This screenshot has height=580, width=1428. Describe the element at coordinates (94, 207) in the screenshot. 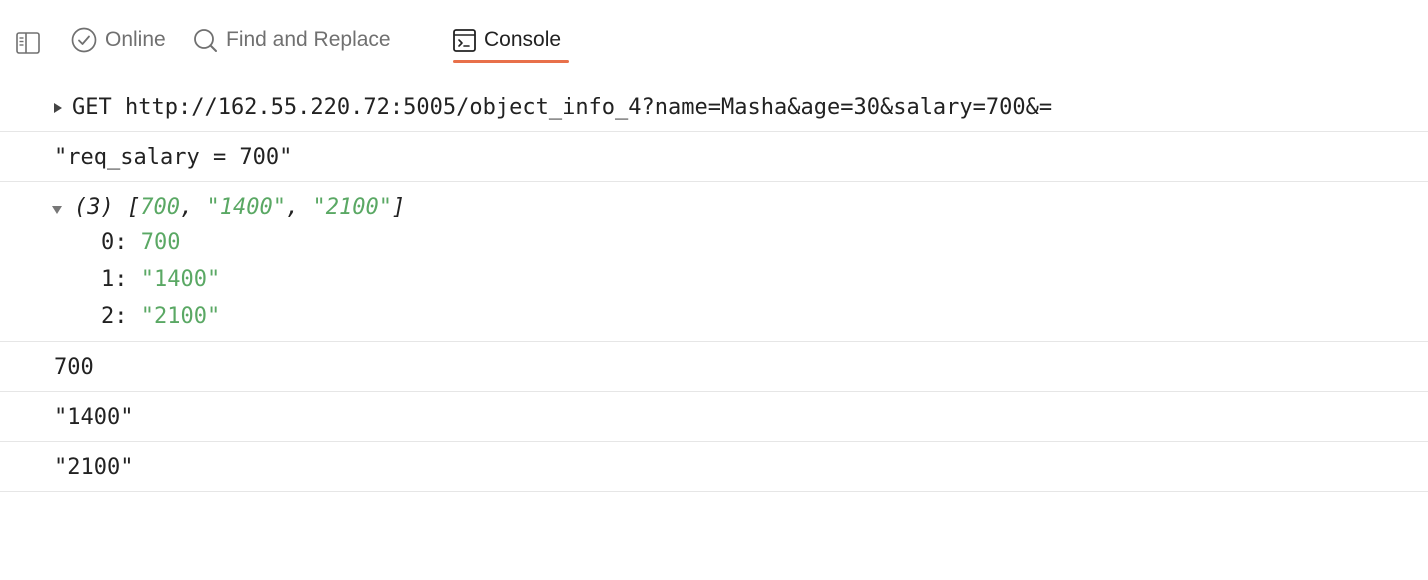

I see `array-count: (3)` at that location.